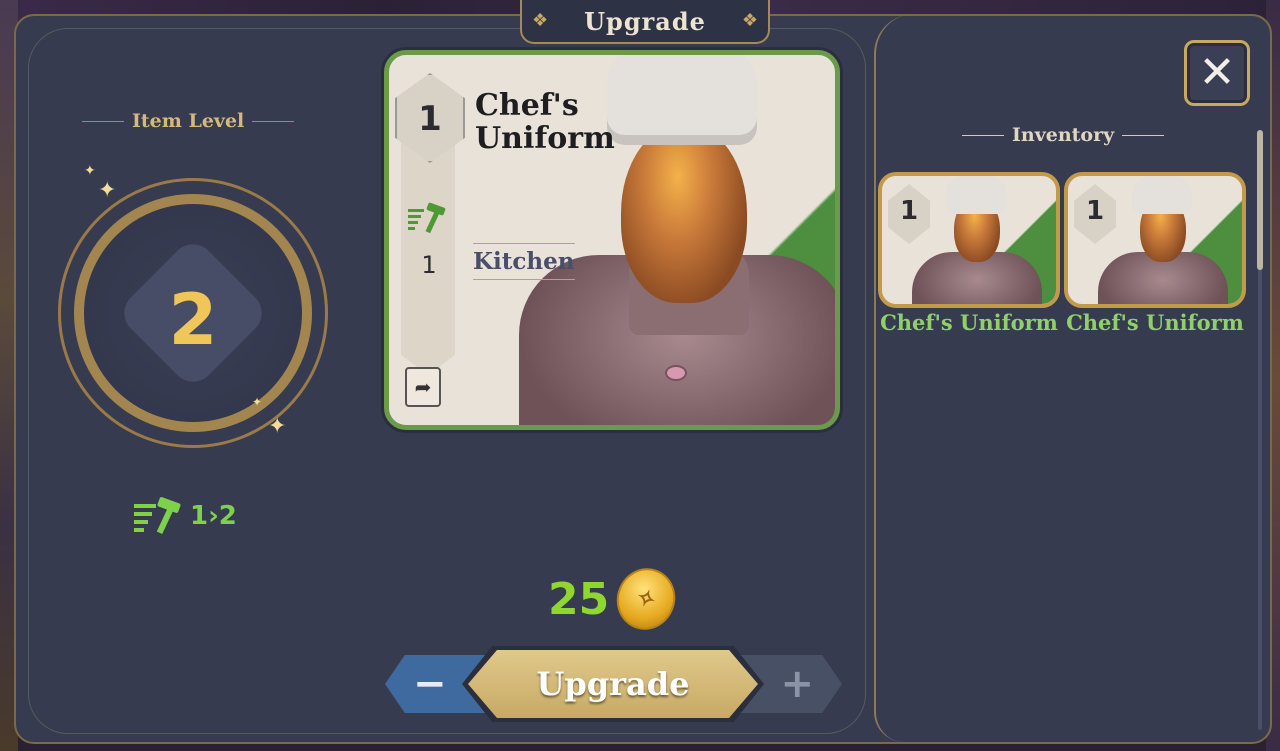  I want to click on level-change: 1›2, so click(184, 516).